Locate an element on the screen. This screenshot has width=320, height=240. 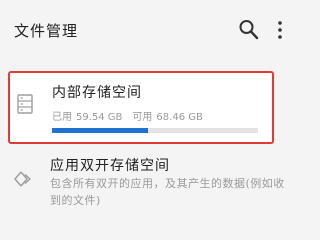
dual-app-icon is located at coordinates (24, 179).